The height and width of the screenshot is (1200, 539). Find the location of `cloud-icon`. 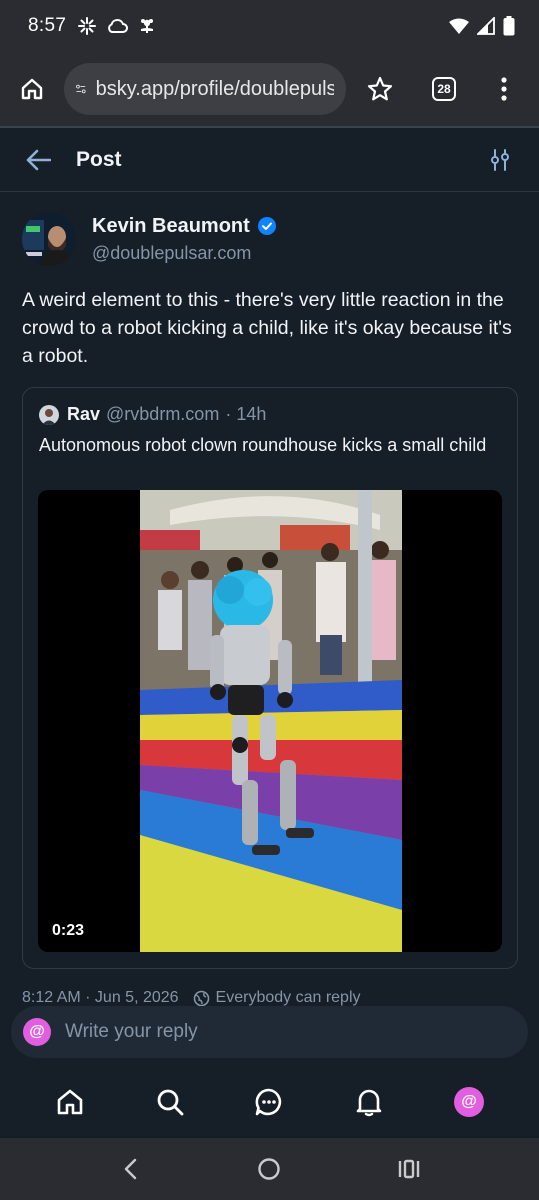

cloud-icon is located at coordinates (118, 25).